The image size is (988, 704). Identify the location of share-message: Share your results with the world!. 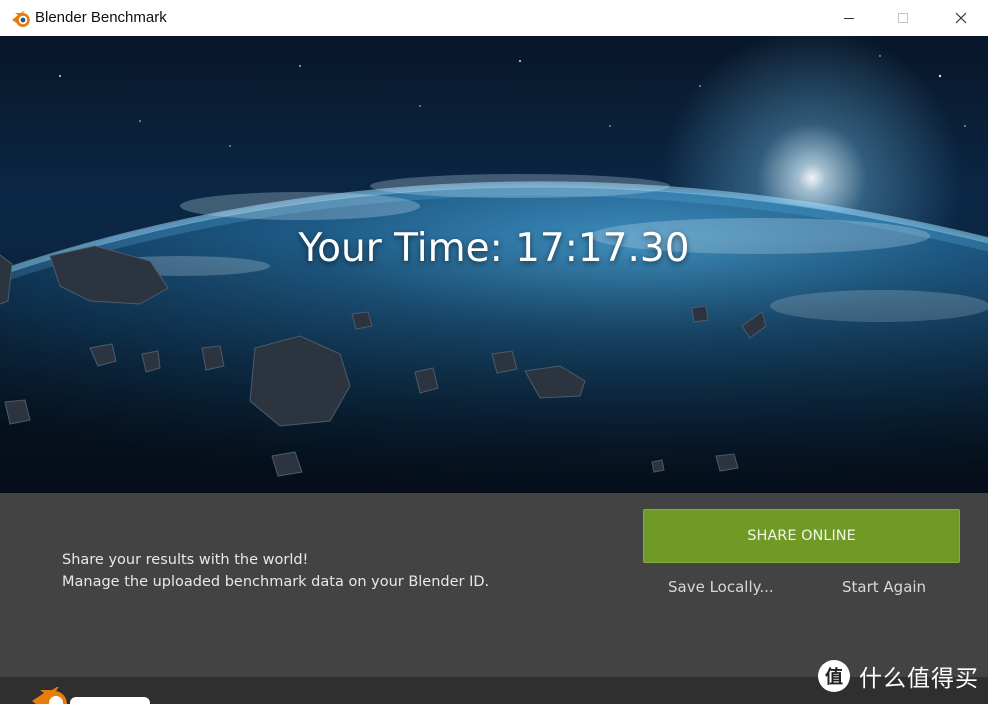
(185, 560).